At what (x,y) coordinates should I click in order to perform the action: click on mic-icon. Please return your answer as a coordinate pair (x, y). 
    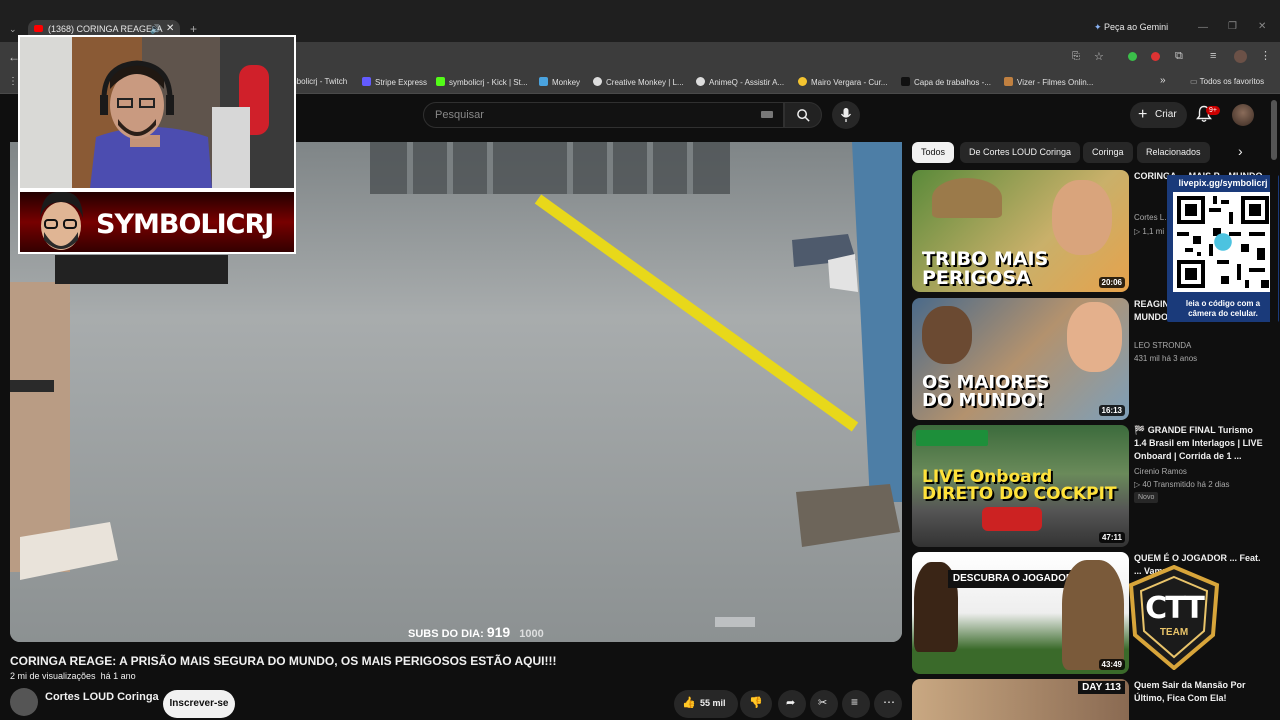
    Looking at the image, I should click on (846, 115).